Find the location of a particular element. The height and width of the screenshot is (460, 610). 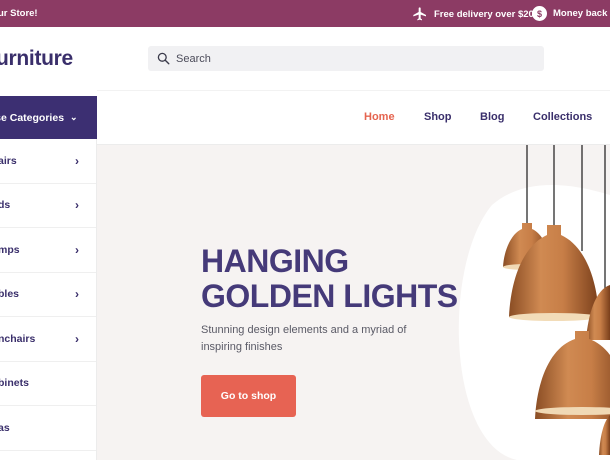

hero-title-line-2: GOLDEN LIGHTS is located at coordinates (329, 296).